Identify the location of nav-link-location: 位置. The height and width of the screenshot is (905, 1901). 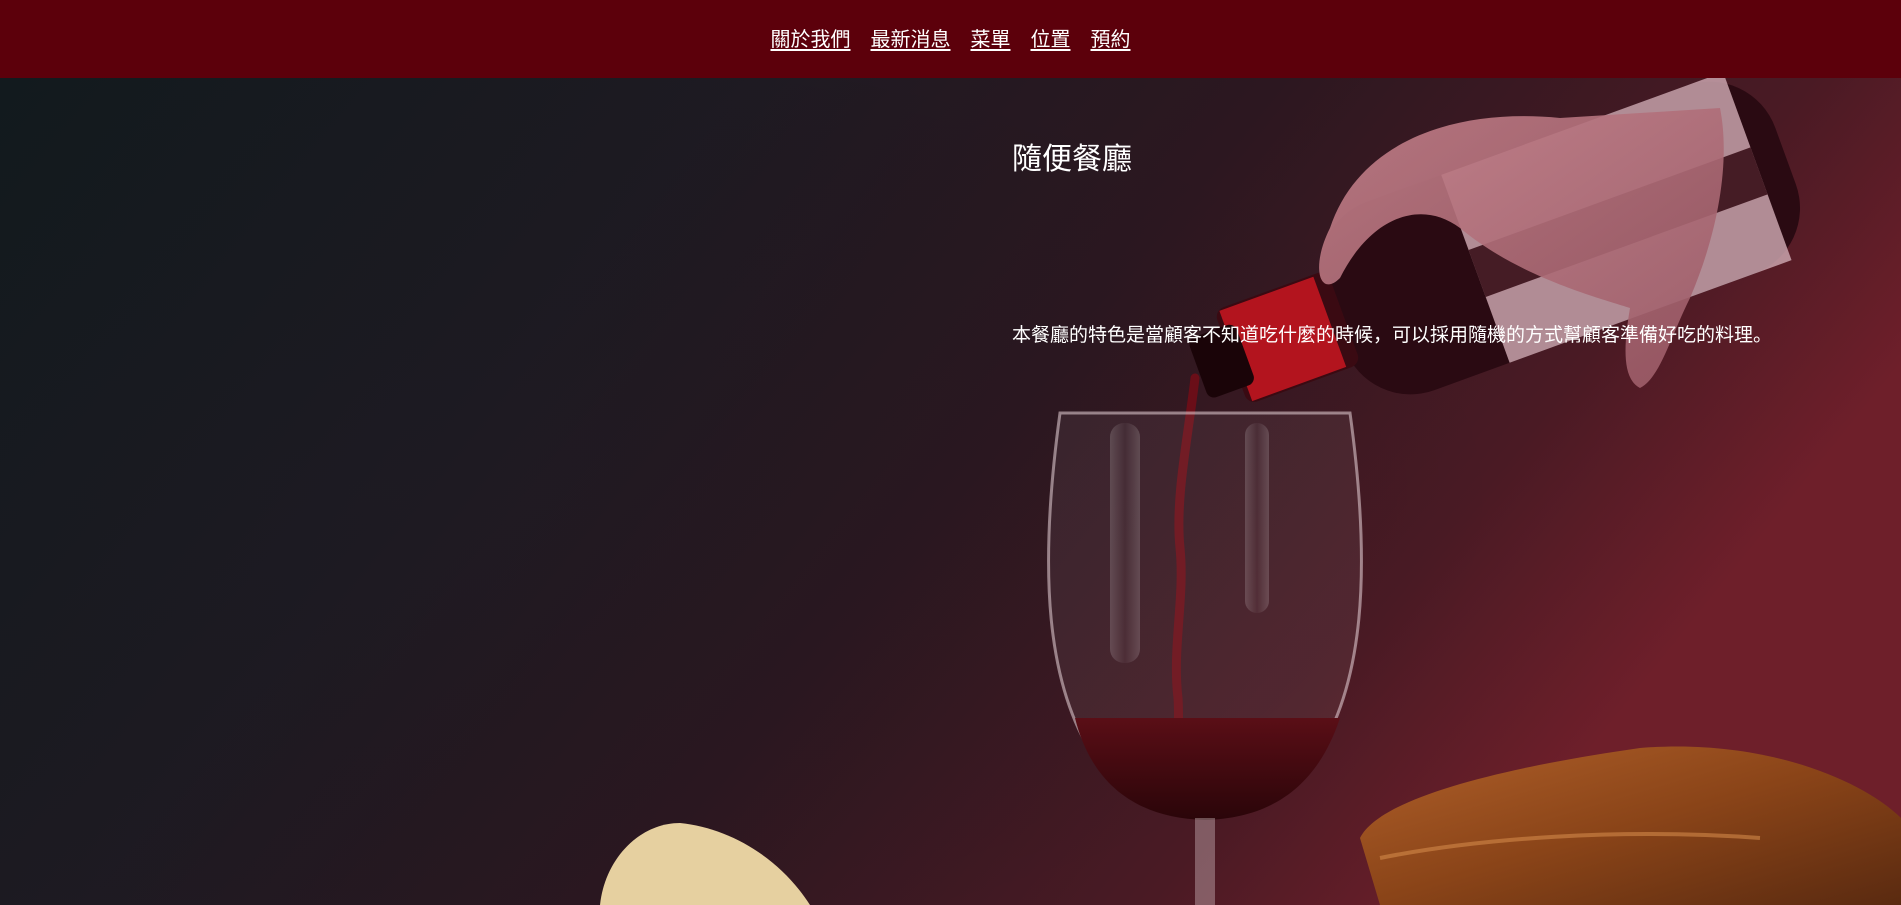
(1051, 39).